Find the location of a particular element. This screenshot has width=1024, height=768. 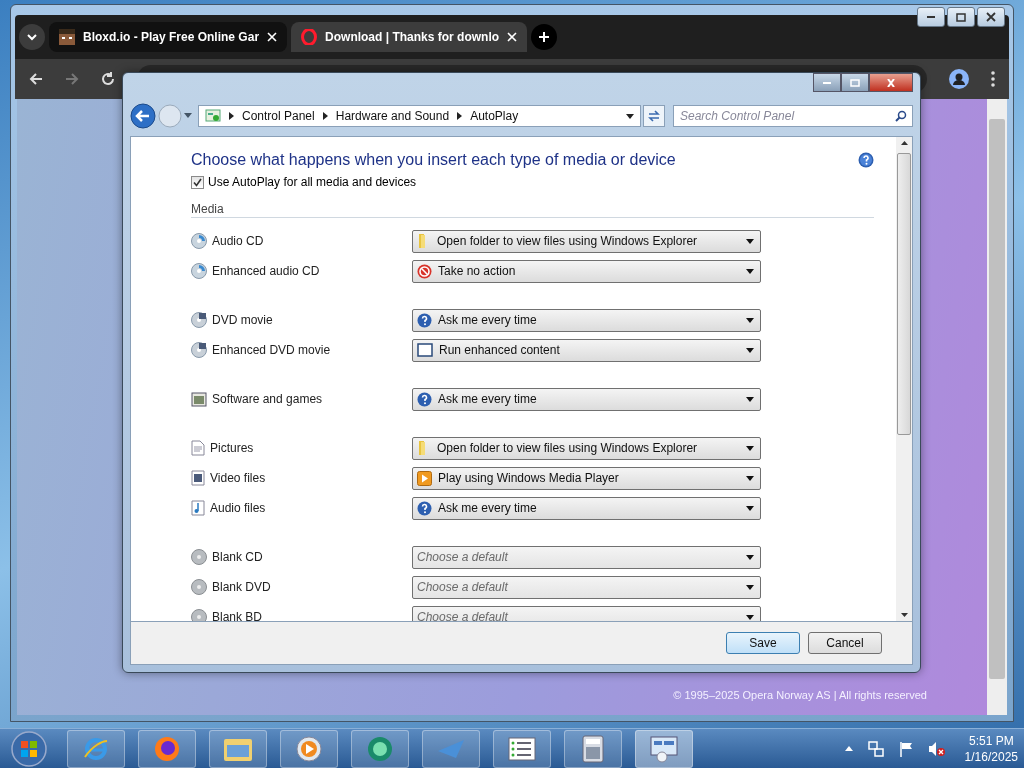

document-icon is located at coordinates (198, 448).